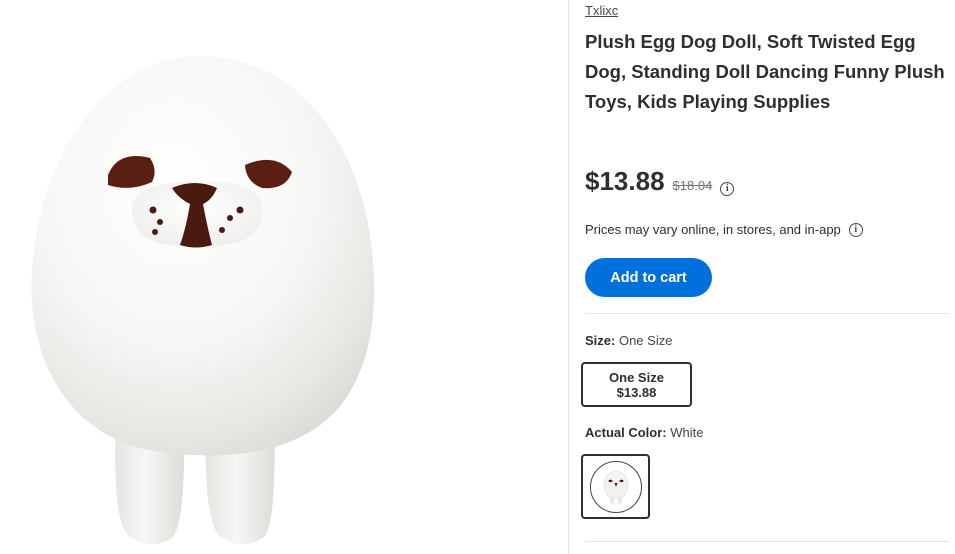 The image size is (955, 554). I want to click on current-price: $13.88, so click(625, 181).